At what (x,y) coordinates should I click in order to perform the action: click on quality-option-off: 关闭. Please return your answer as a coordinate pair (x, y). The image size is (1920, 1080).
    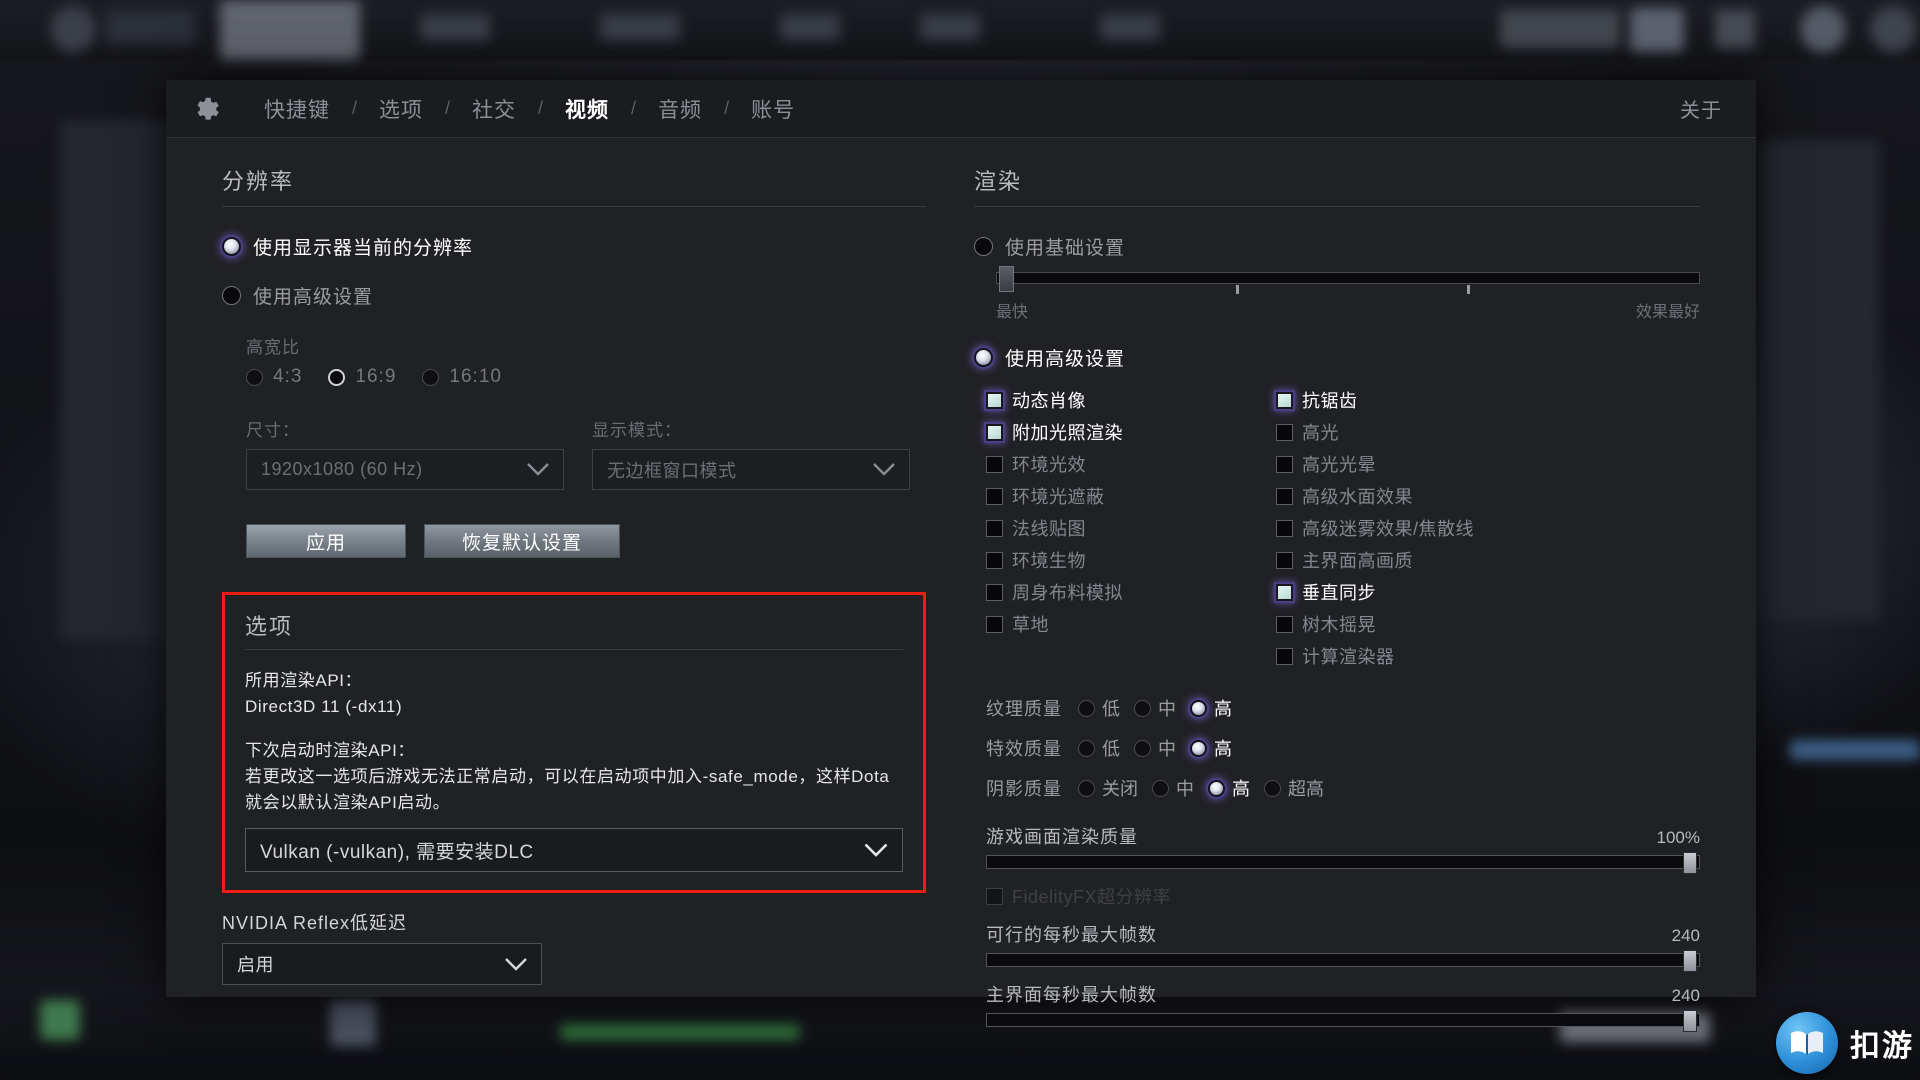
    Looking at the image, I should click on (1108, 788).